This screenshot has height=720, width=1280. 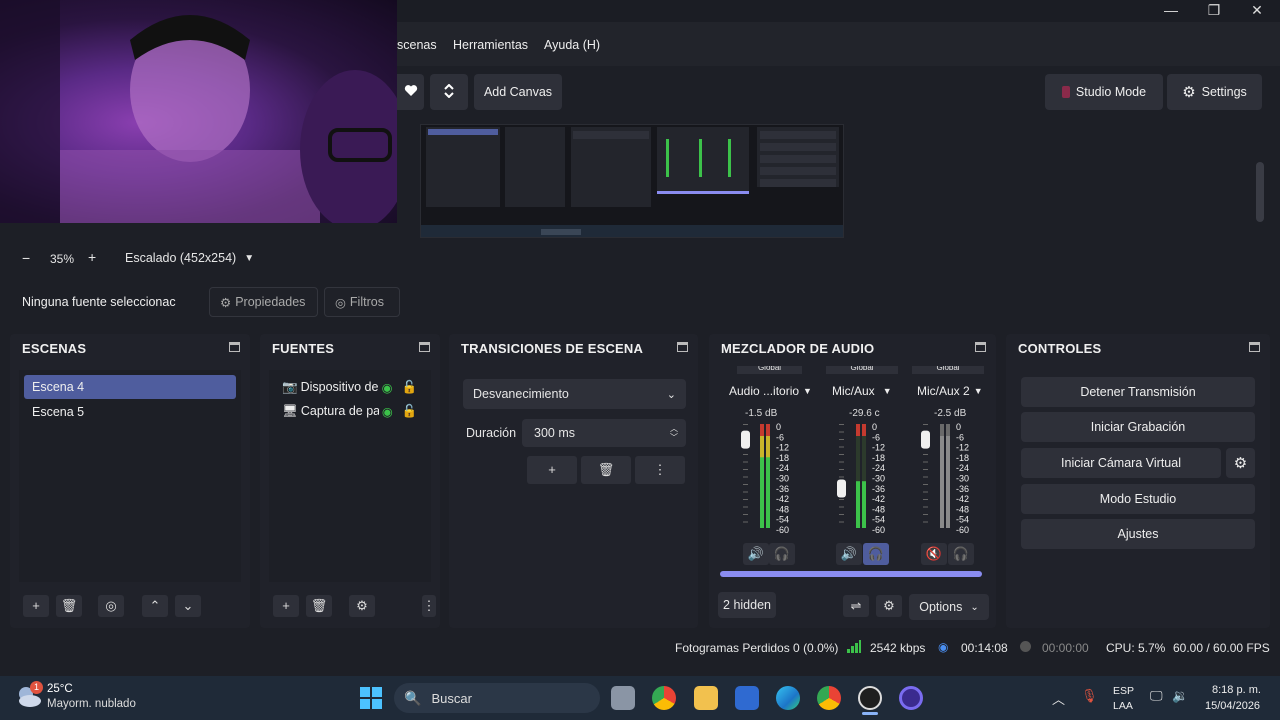 I want to click on source-toolbar, so click(x=640, y=302).